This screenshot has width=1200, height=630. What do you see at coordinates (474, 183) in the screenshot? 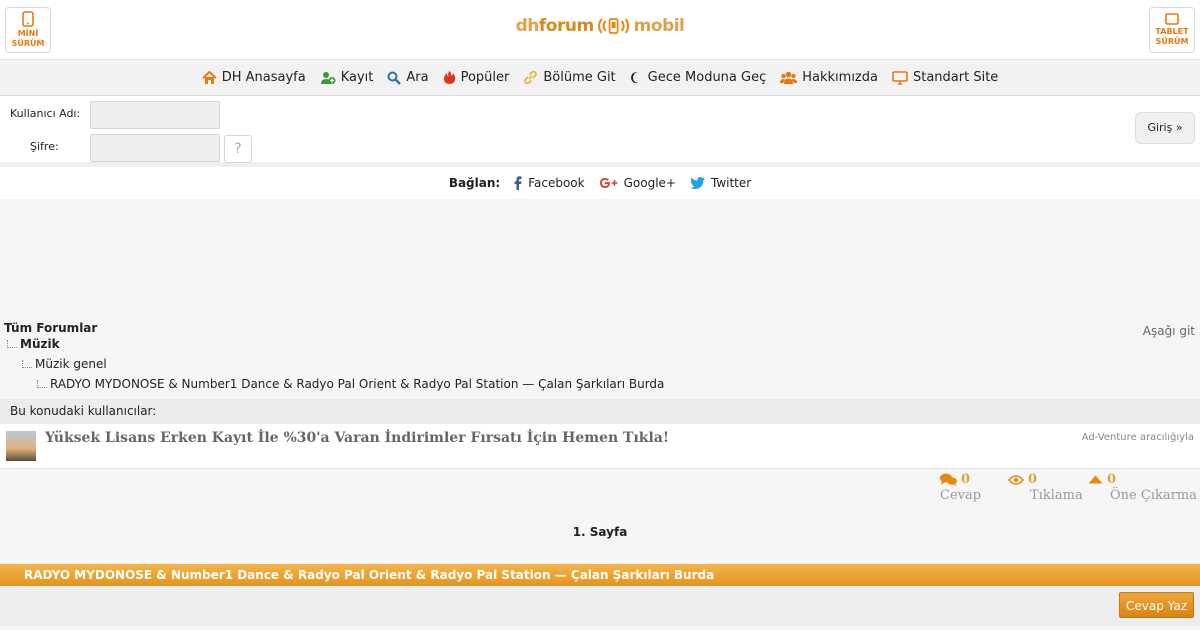
I see `connect-label: Bağlan:` at bounding box center [474, 183].